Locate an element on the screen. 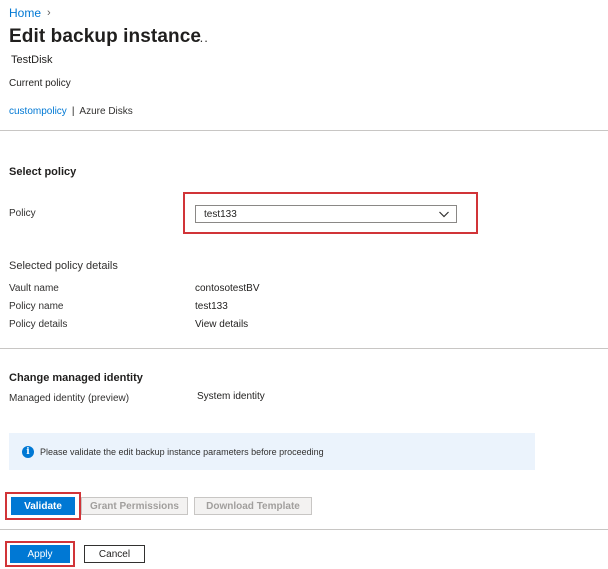 The image size is (608, 569). policy-details-label: Policy details is located at coordinates (38, 324).